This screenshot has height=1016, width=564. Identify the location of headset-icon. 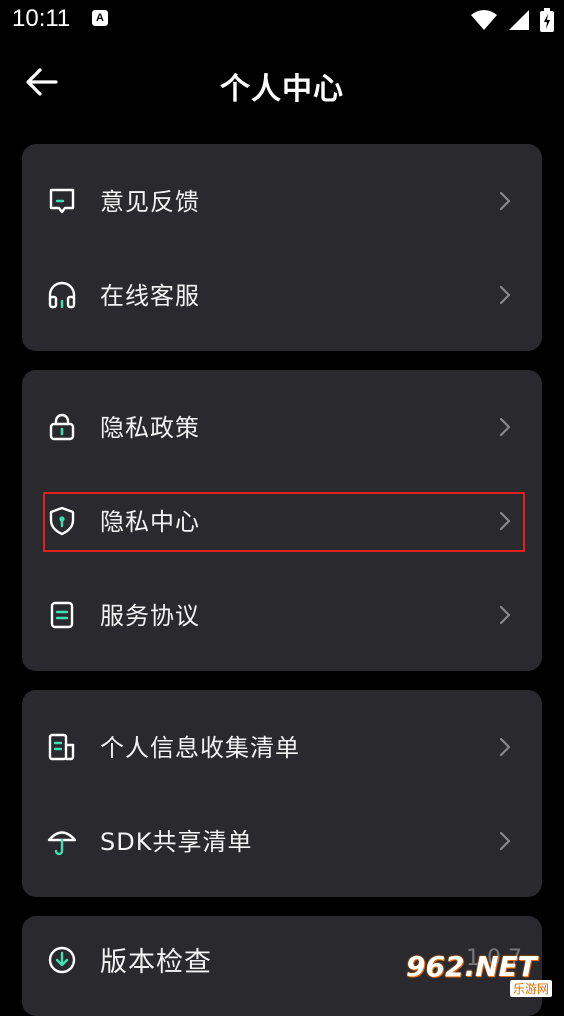
(62, 295).